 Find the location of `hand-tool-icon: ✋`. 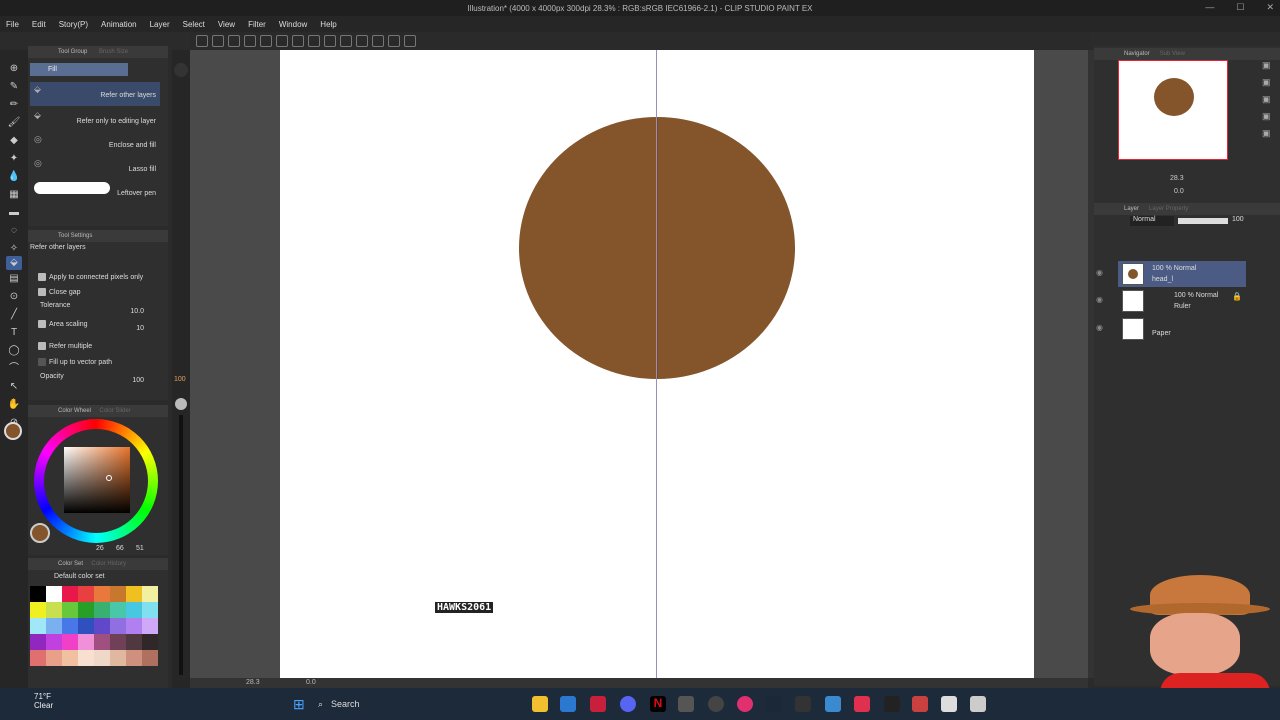

hand-tool-icon: ✋ is located at coordinates (14, 405).